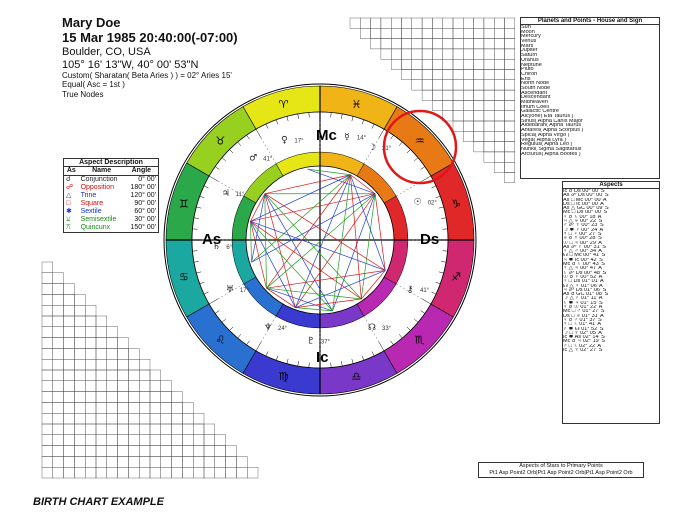 The width and height of the screenshot is (687, 528). Describe the element at coordinates (322, 357) in the screenshot. I see `angle-label: Ic` at that location.